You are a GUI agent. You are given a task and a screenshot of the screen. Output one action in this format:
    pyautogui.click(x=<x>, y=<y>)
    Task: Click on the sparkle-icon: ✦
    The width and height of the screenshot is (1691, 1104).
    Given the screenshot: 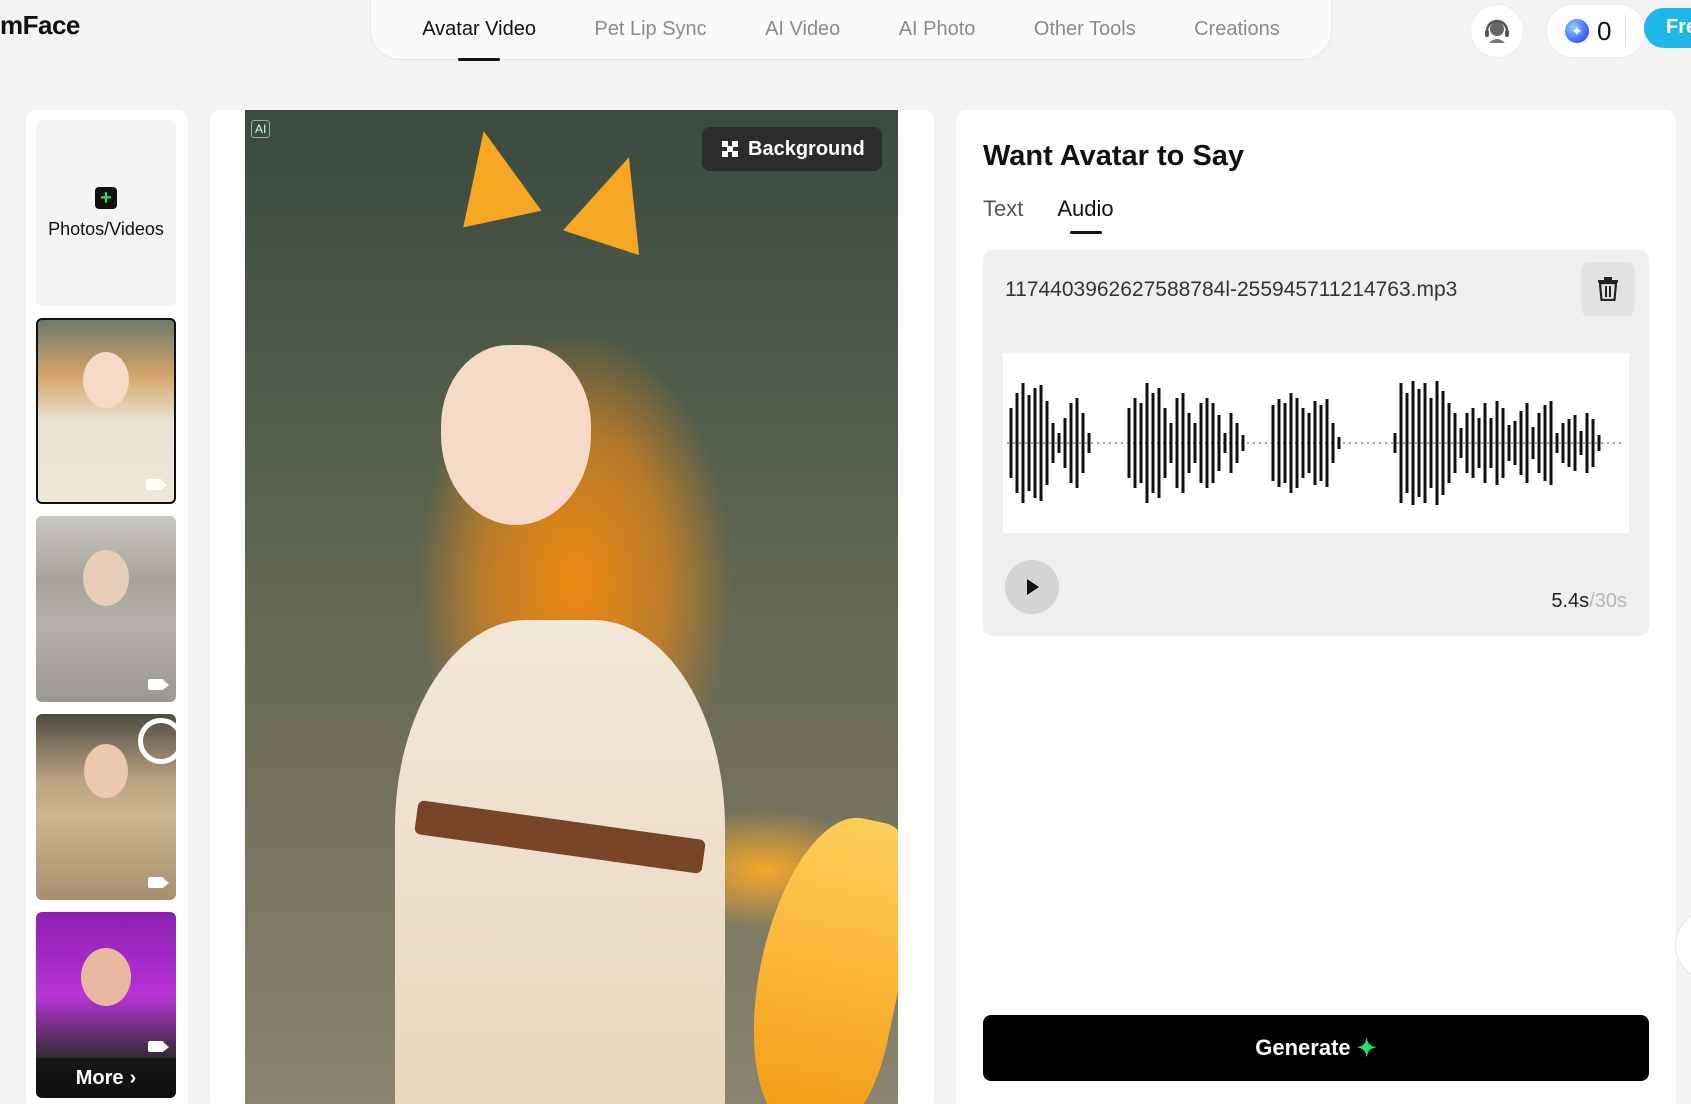 What is the action you would take?
    pyautogui.click(x=1366, y=1048)
    